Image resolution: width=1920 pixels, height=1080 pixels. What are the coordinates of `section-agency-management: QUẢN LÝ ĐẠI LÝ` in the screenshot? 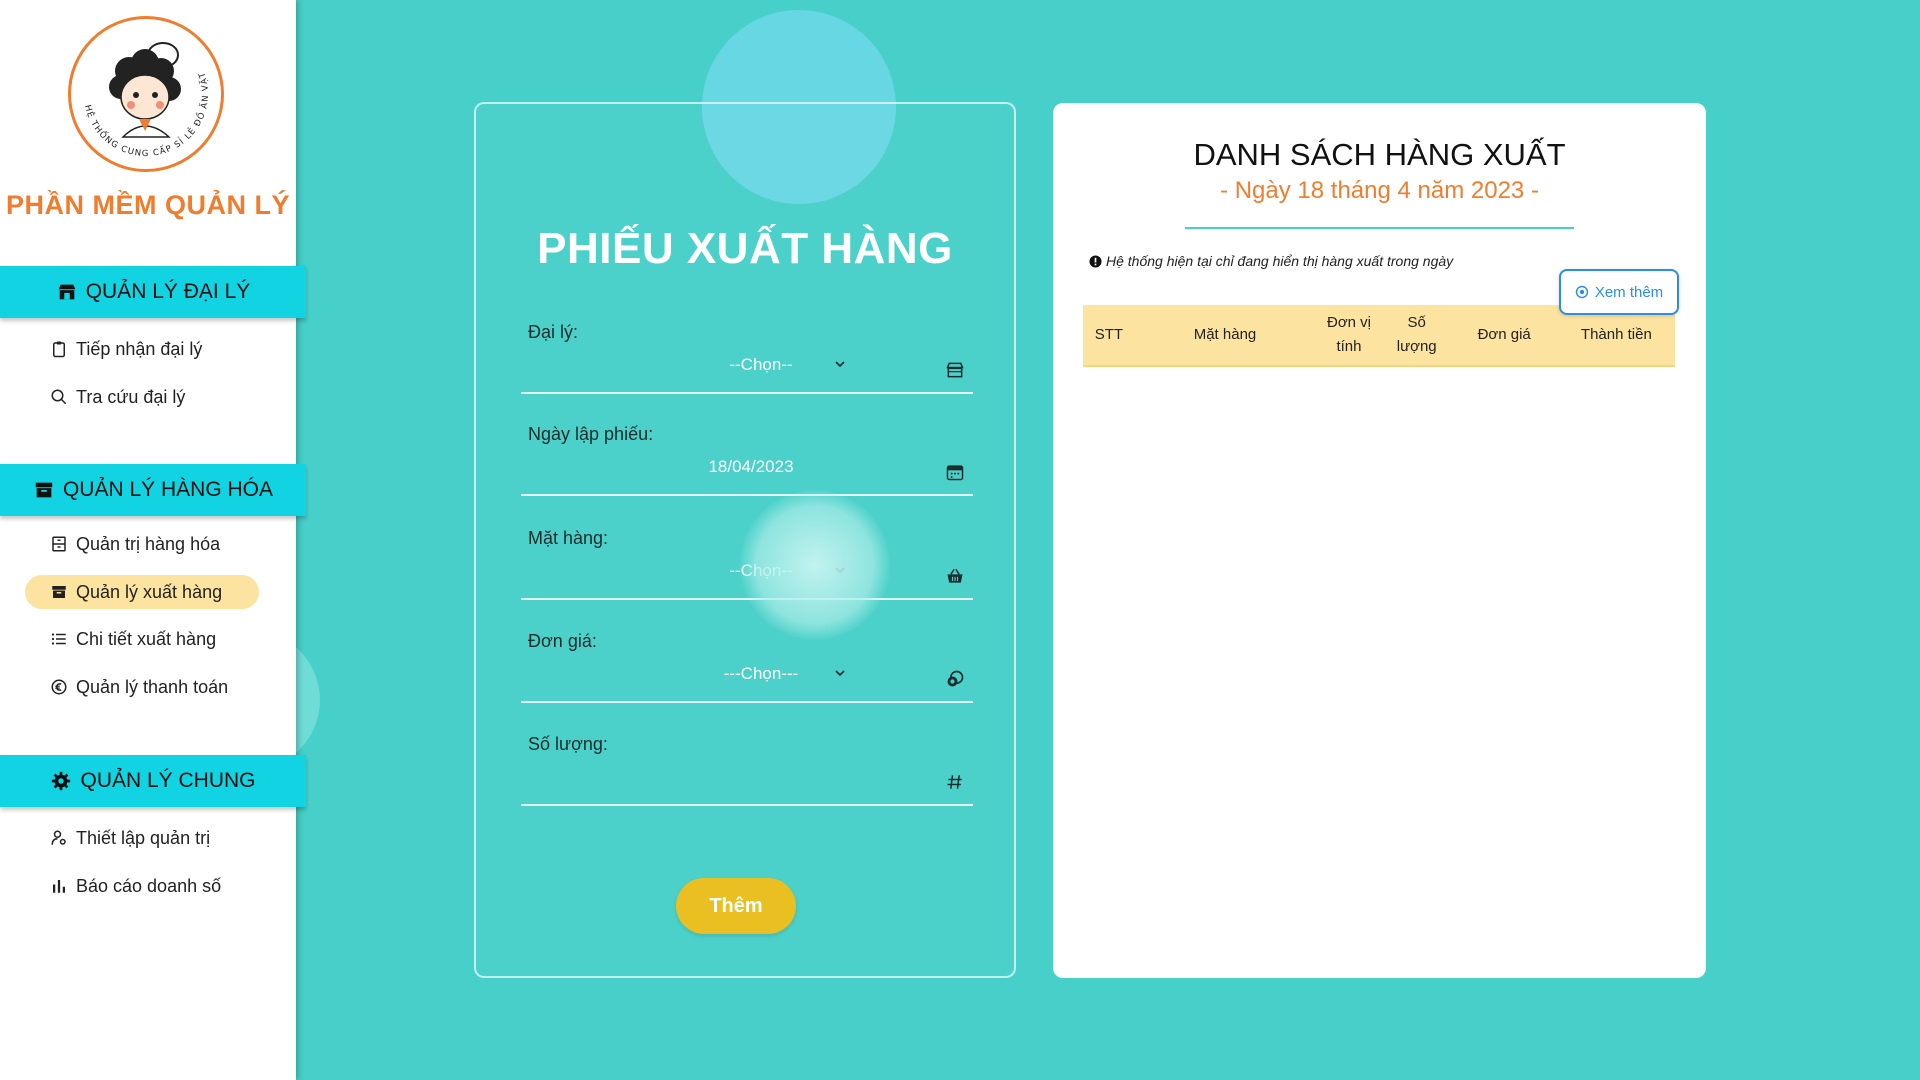 It's located at (153, 292).